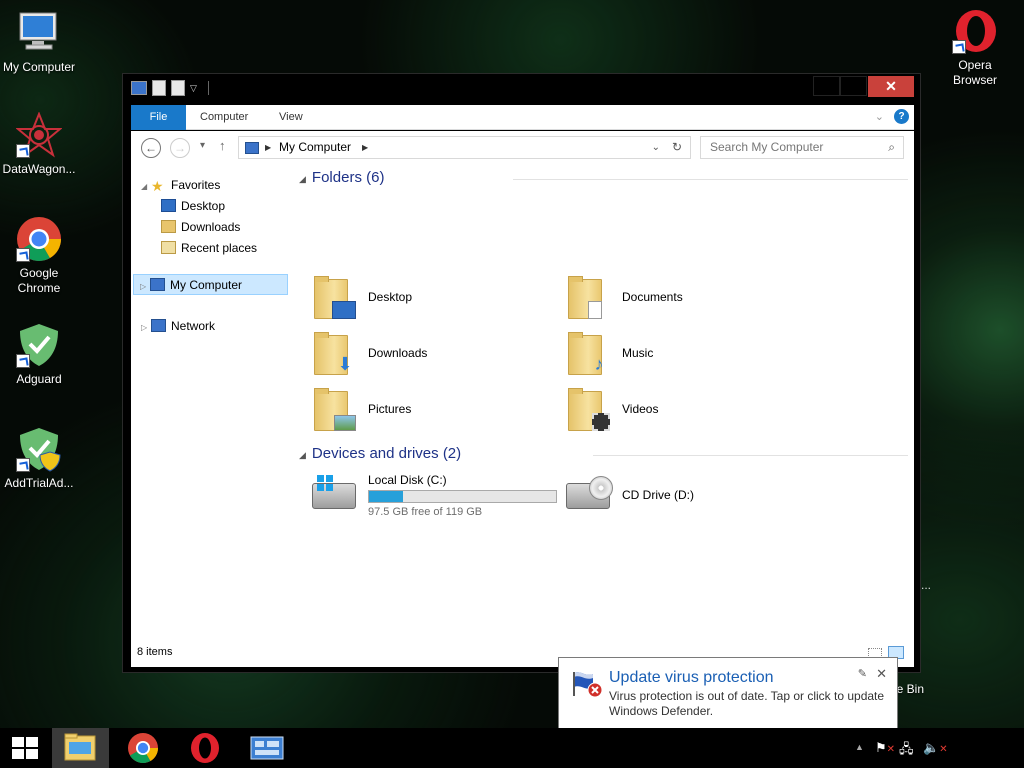  Describe the element at coordinates (196, 185) in the screenshot. I see `nav-label: Favorites` at that location.